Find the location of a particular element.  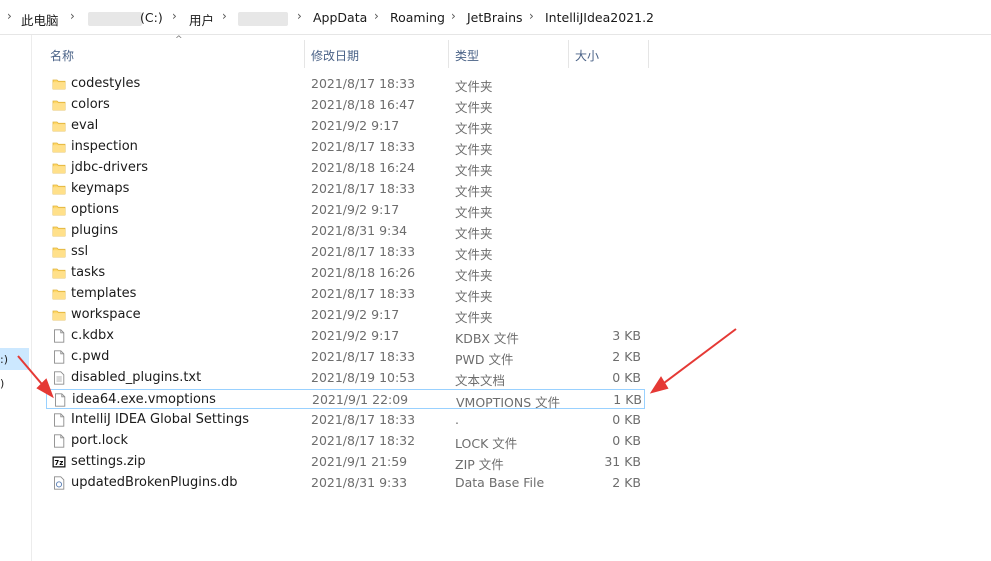

file-type: VMOPTIONS 文件 is located at coordinates (508, 402).